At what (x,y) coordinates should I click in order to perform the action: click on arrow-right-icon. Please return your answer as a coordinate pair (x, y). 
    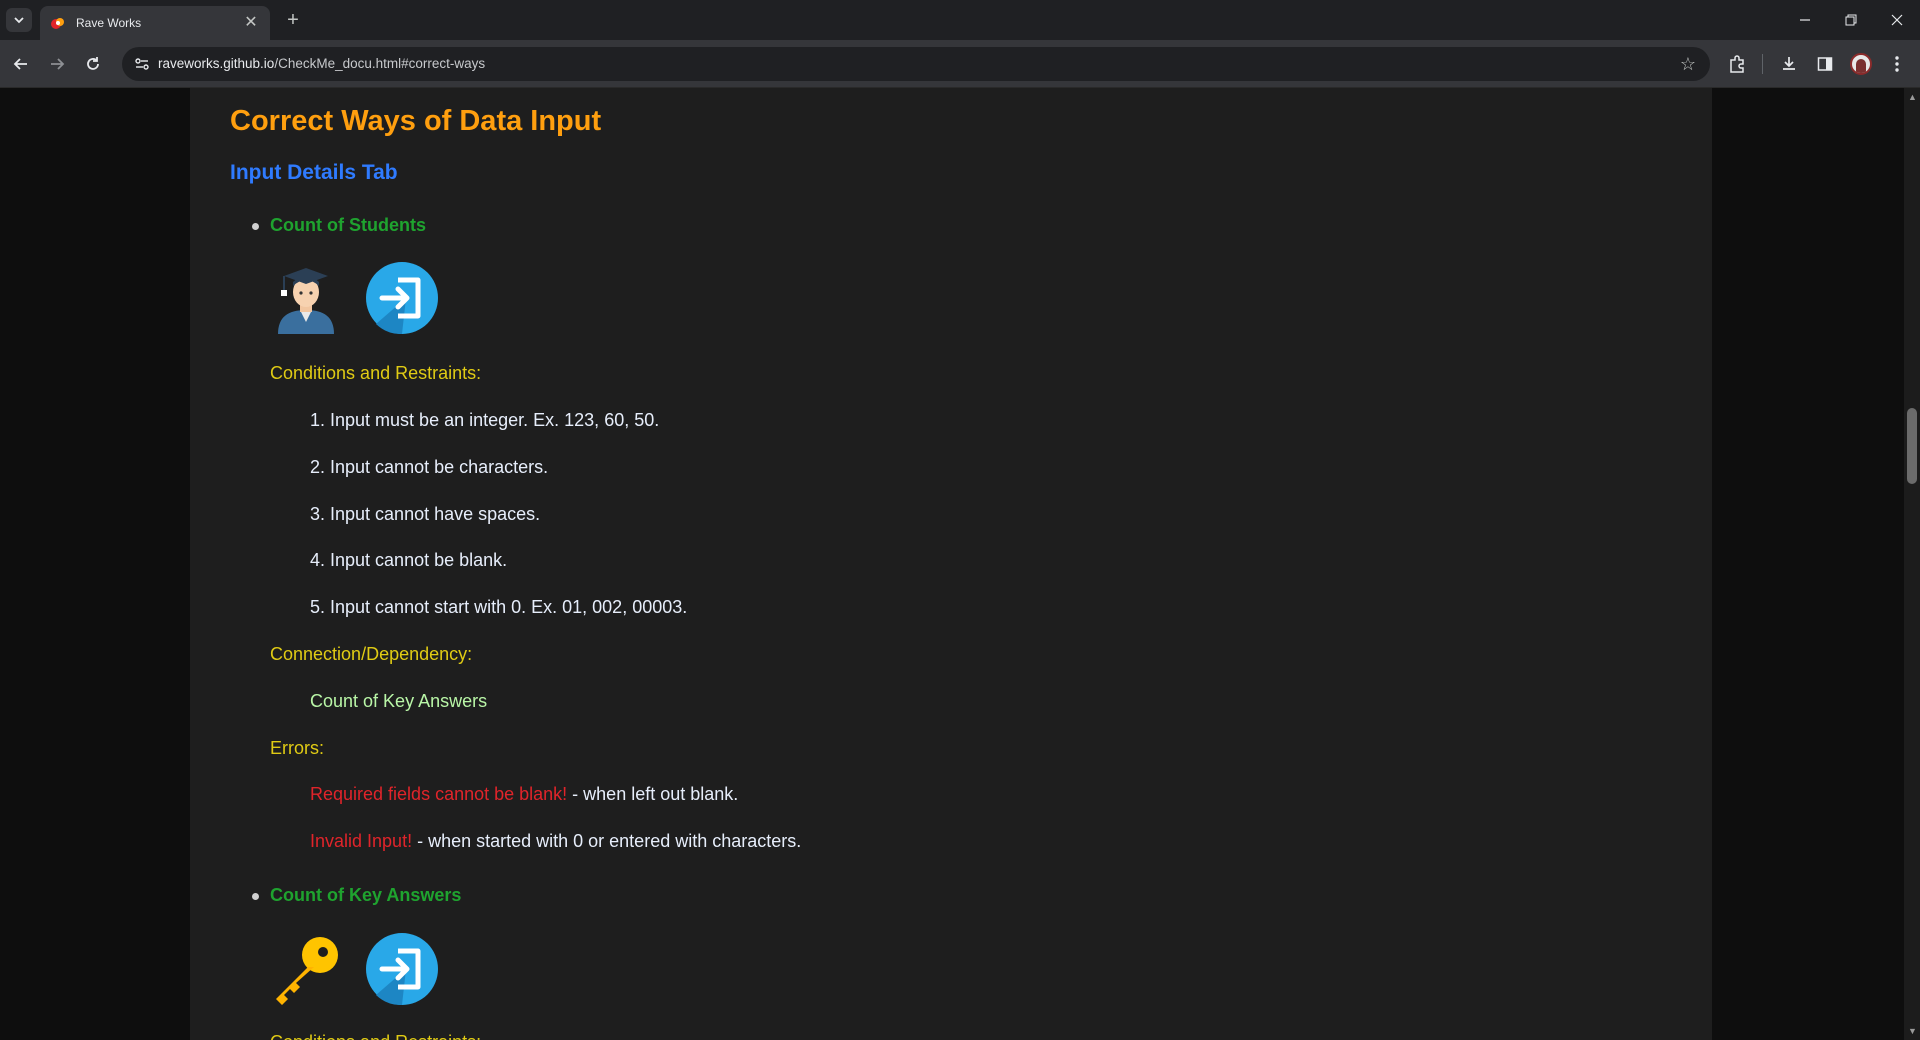
    Looking at the image, I should click on (58, 64).